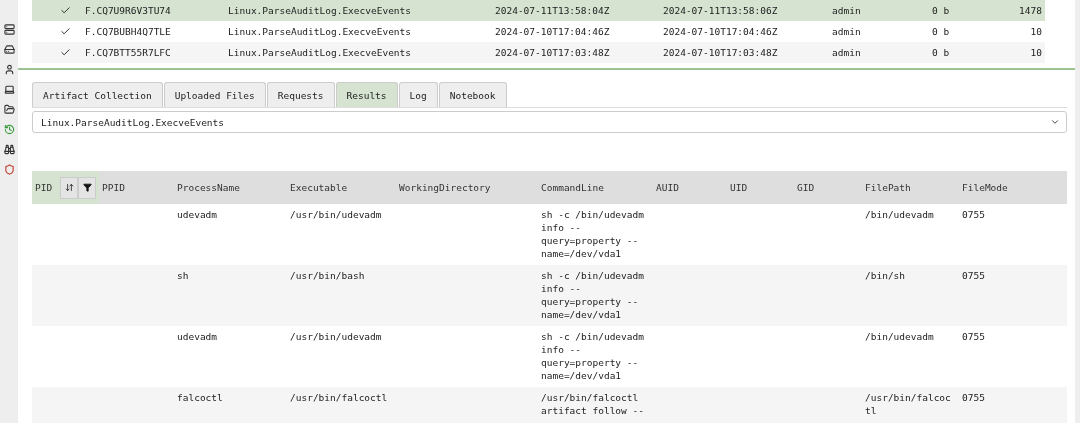 Image resolution: width=1080 pixels, height=423 pixels. What do you see at coordinates (760, 187) in the screenshot?
I see `column-header: UID` at bounding box center [760, 187].